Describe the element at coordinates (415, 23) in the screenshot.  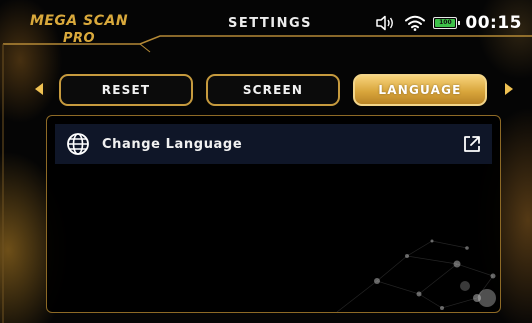
I see `wifi-icon` at that location.